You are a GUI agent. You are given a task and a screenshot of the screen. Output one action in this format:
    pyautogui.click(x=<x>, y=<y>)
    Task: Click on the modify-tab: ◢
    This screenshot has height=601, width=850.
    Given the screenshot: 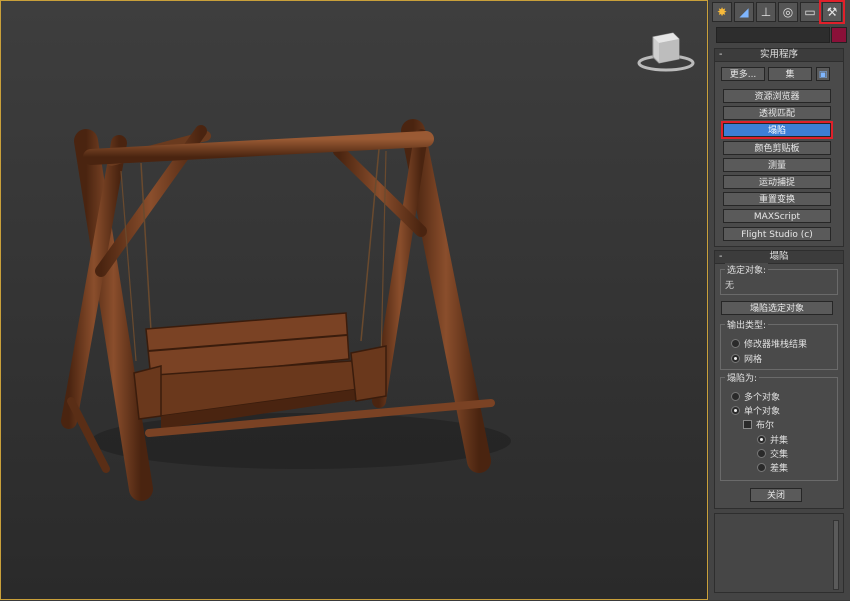 What is the action you would take?
    pyautogui.click(x=744, y=12)
    